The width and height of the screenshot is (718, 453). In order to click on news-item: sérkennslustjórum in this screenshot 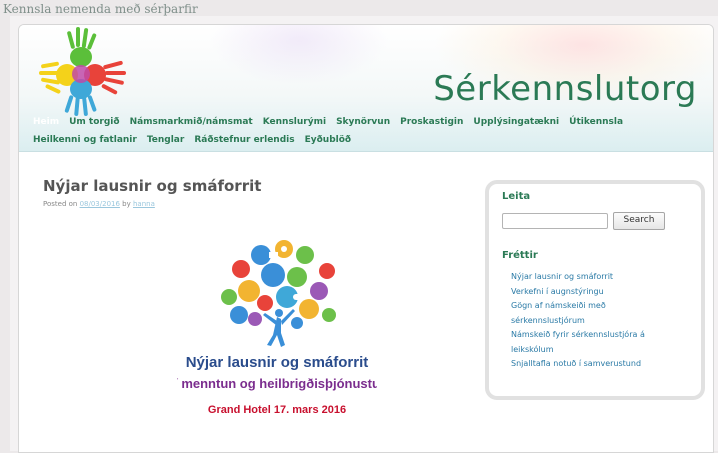, I will do `click(599, 321)`.